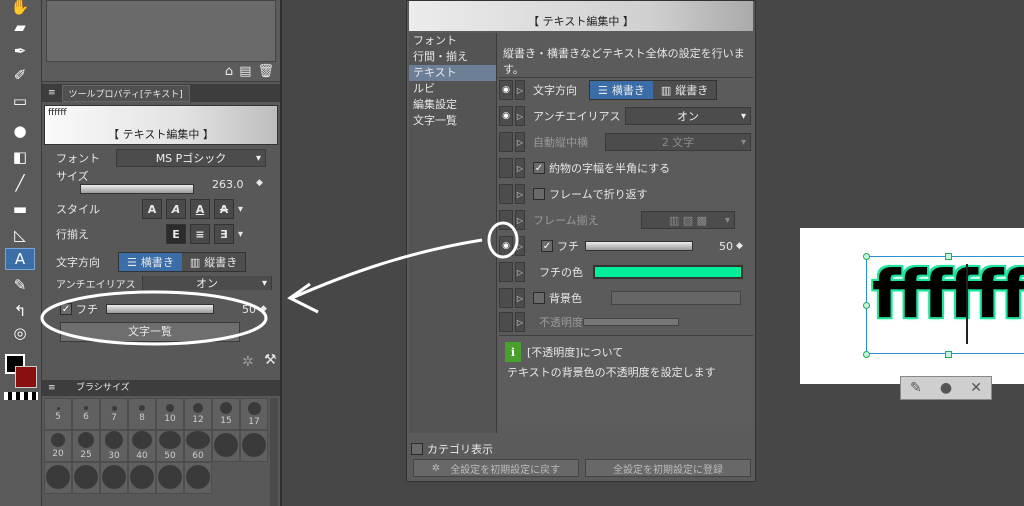 Image resolution: width=1024 pixels, height=506 pixels. I want to click on annotation-arrow-line, so click(387, 269).